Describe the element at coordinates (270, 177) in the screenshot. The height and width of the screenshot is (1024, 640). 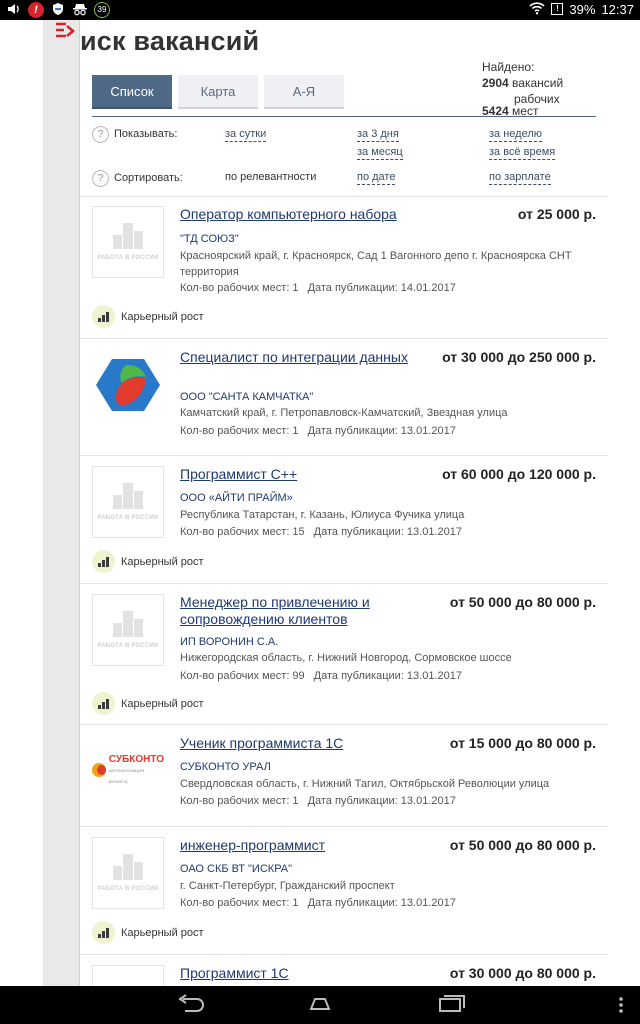
I see `sort-relevance: по релевантности` at that location.